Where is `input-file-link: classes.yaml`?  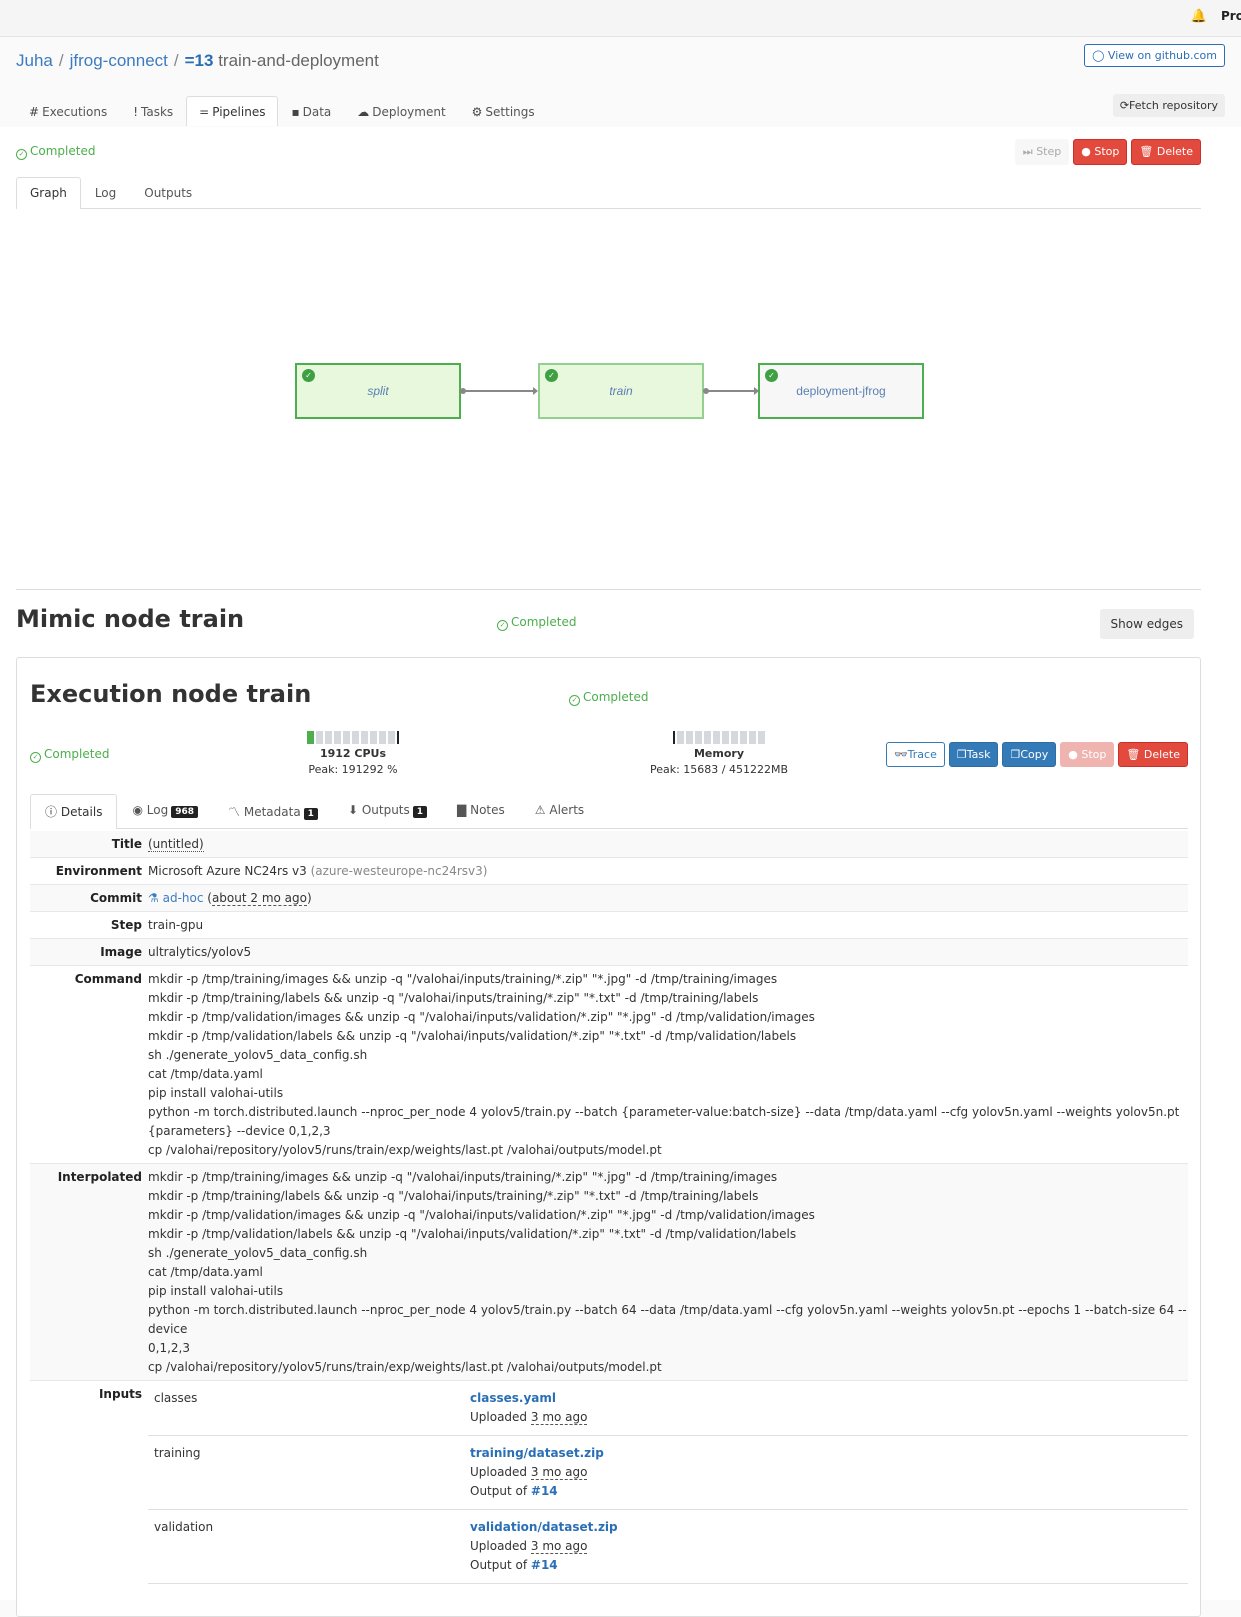 input-file-link: classes.yaml is located at coordinates (513, 1398).